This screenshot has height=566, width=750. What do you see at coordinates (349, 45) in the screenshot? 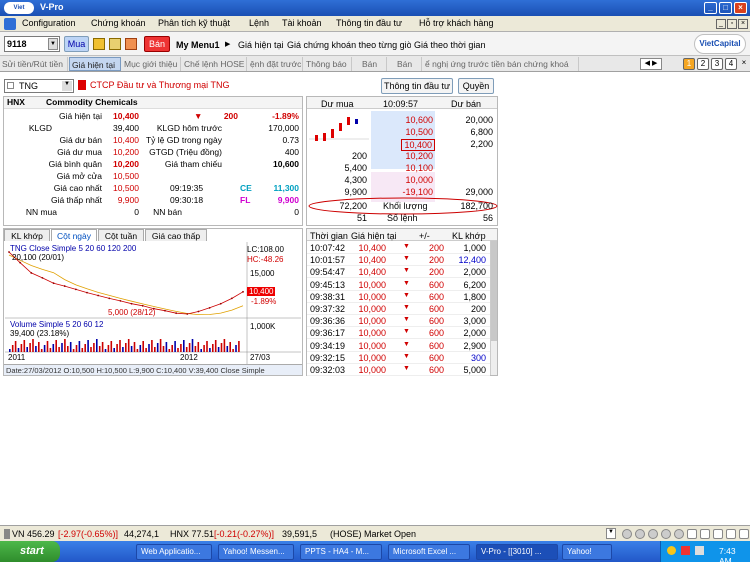
I see `link-price-by-hour: Giá chứng khoán theo từng giờ` at bounding box center [349, 45].